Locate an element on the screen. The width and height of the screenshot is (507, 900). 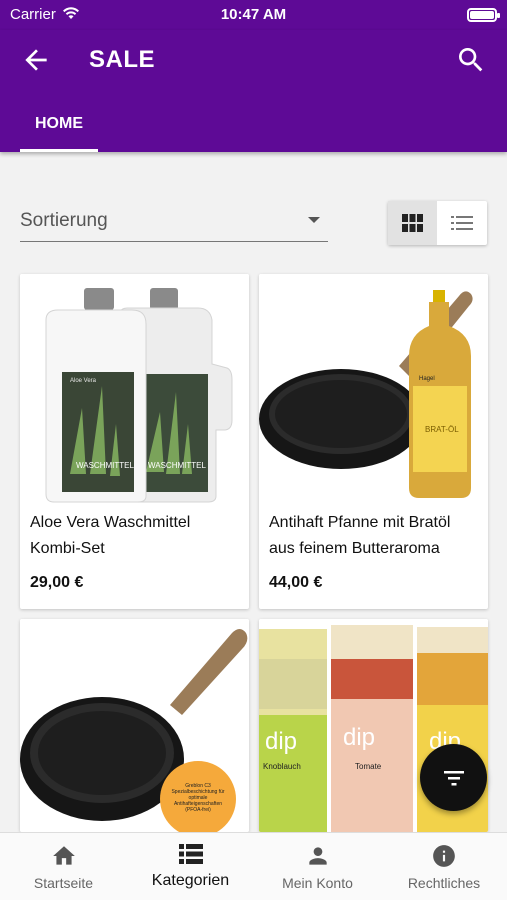
battery-icon is located at coordinates (483, 15).